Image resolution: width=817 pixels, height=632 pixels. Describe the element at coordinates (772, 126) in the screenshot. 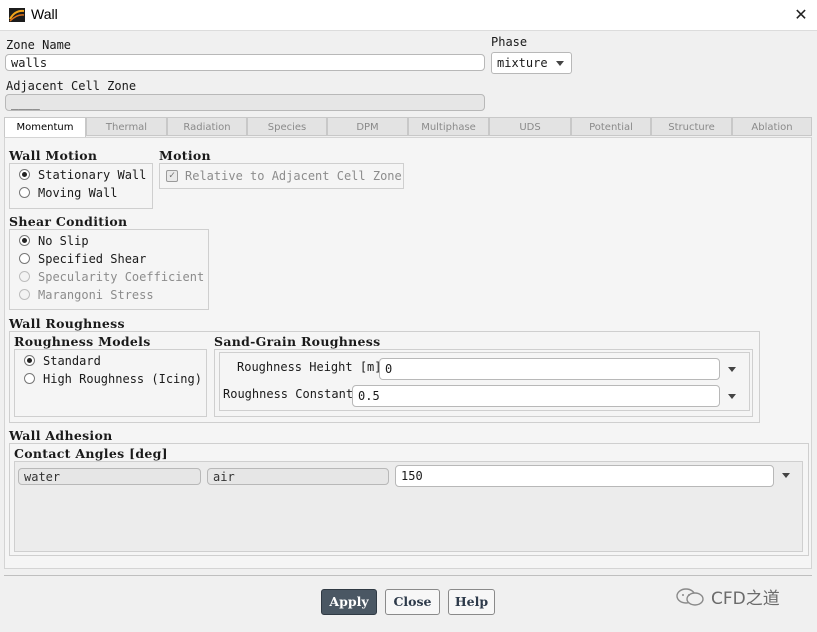

I see `tab-ablation: Ablation` at that location.